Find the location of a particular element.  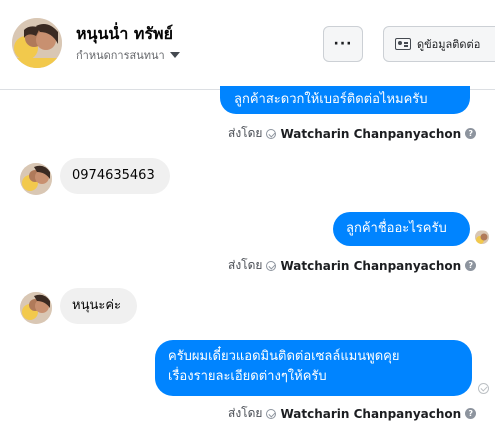

contact-card-icon is located at coordinates (403, 44).